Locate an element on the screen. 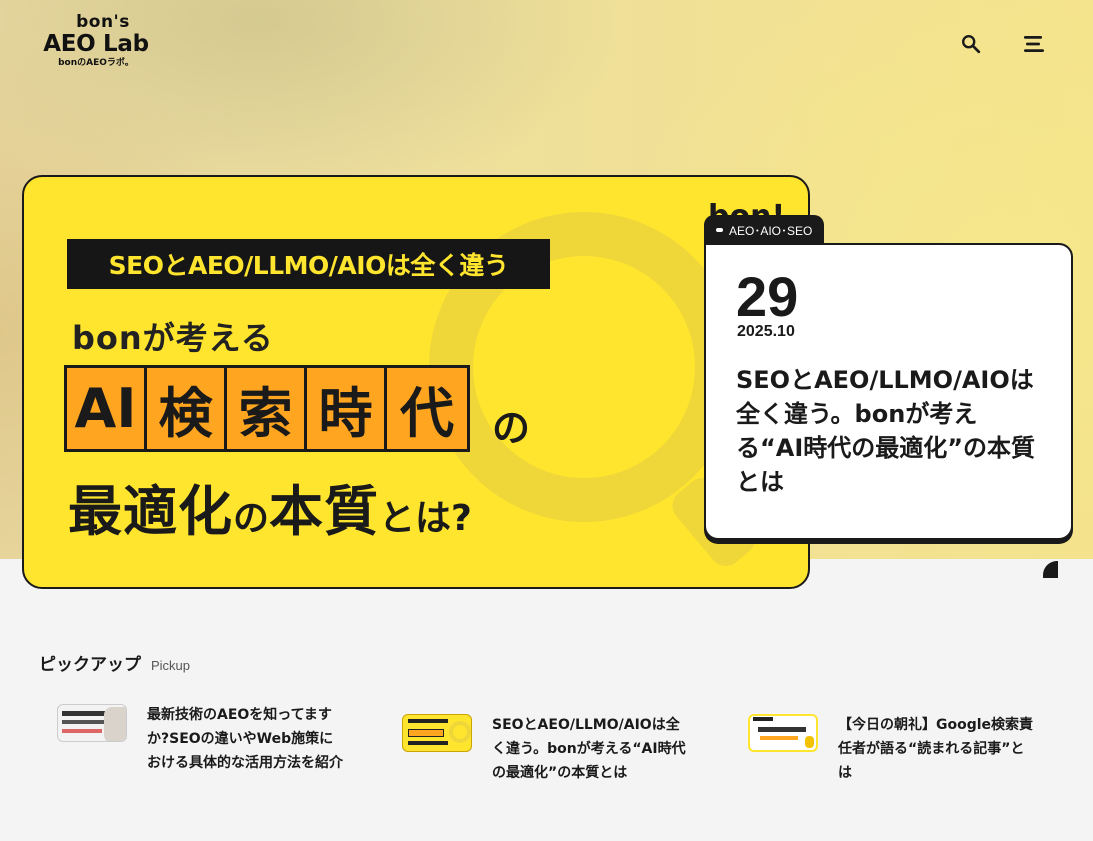 The height and width of the screenshot is (841, 1093). article-day: 29 is located at coordinates (767, 296).